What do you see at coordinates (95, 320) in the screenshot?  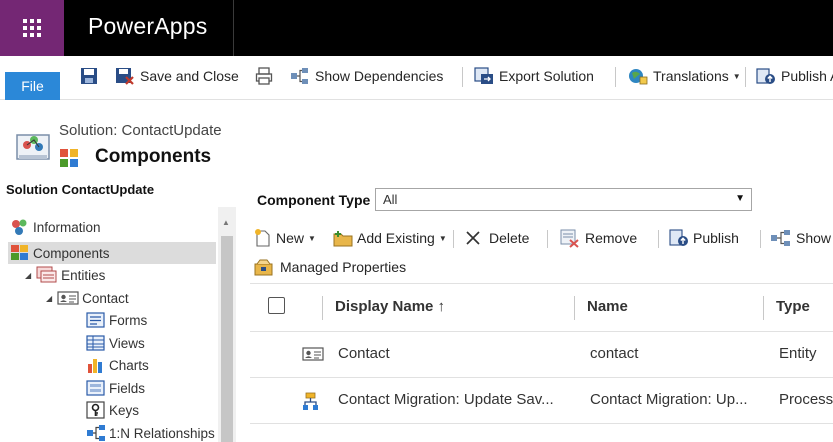 I see `forms-icon` at bounding box center [95, 320].